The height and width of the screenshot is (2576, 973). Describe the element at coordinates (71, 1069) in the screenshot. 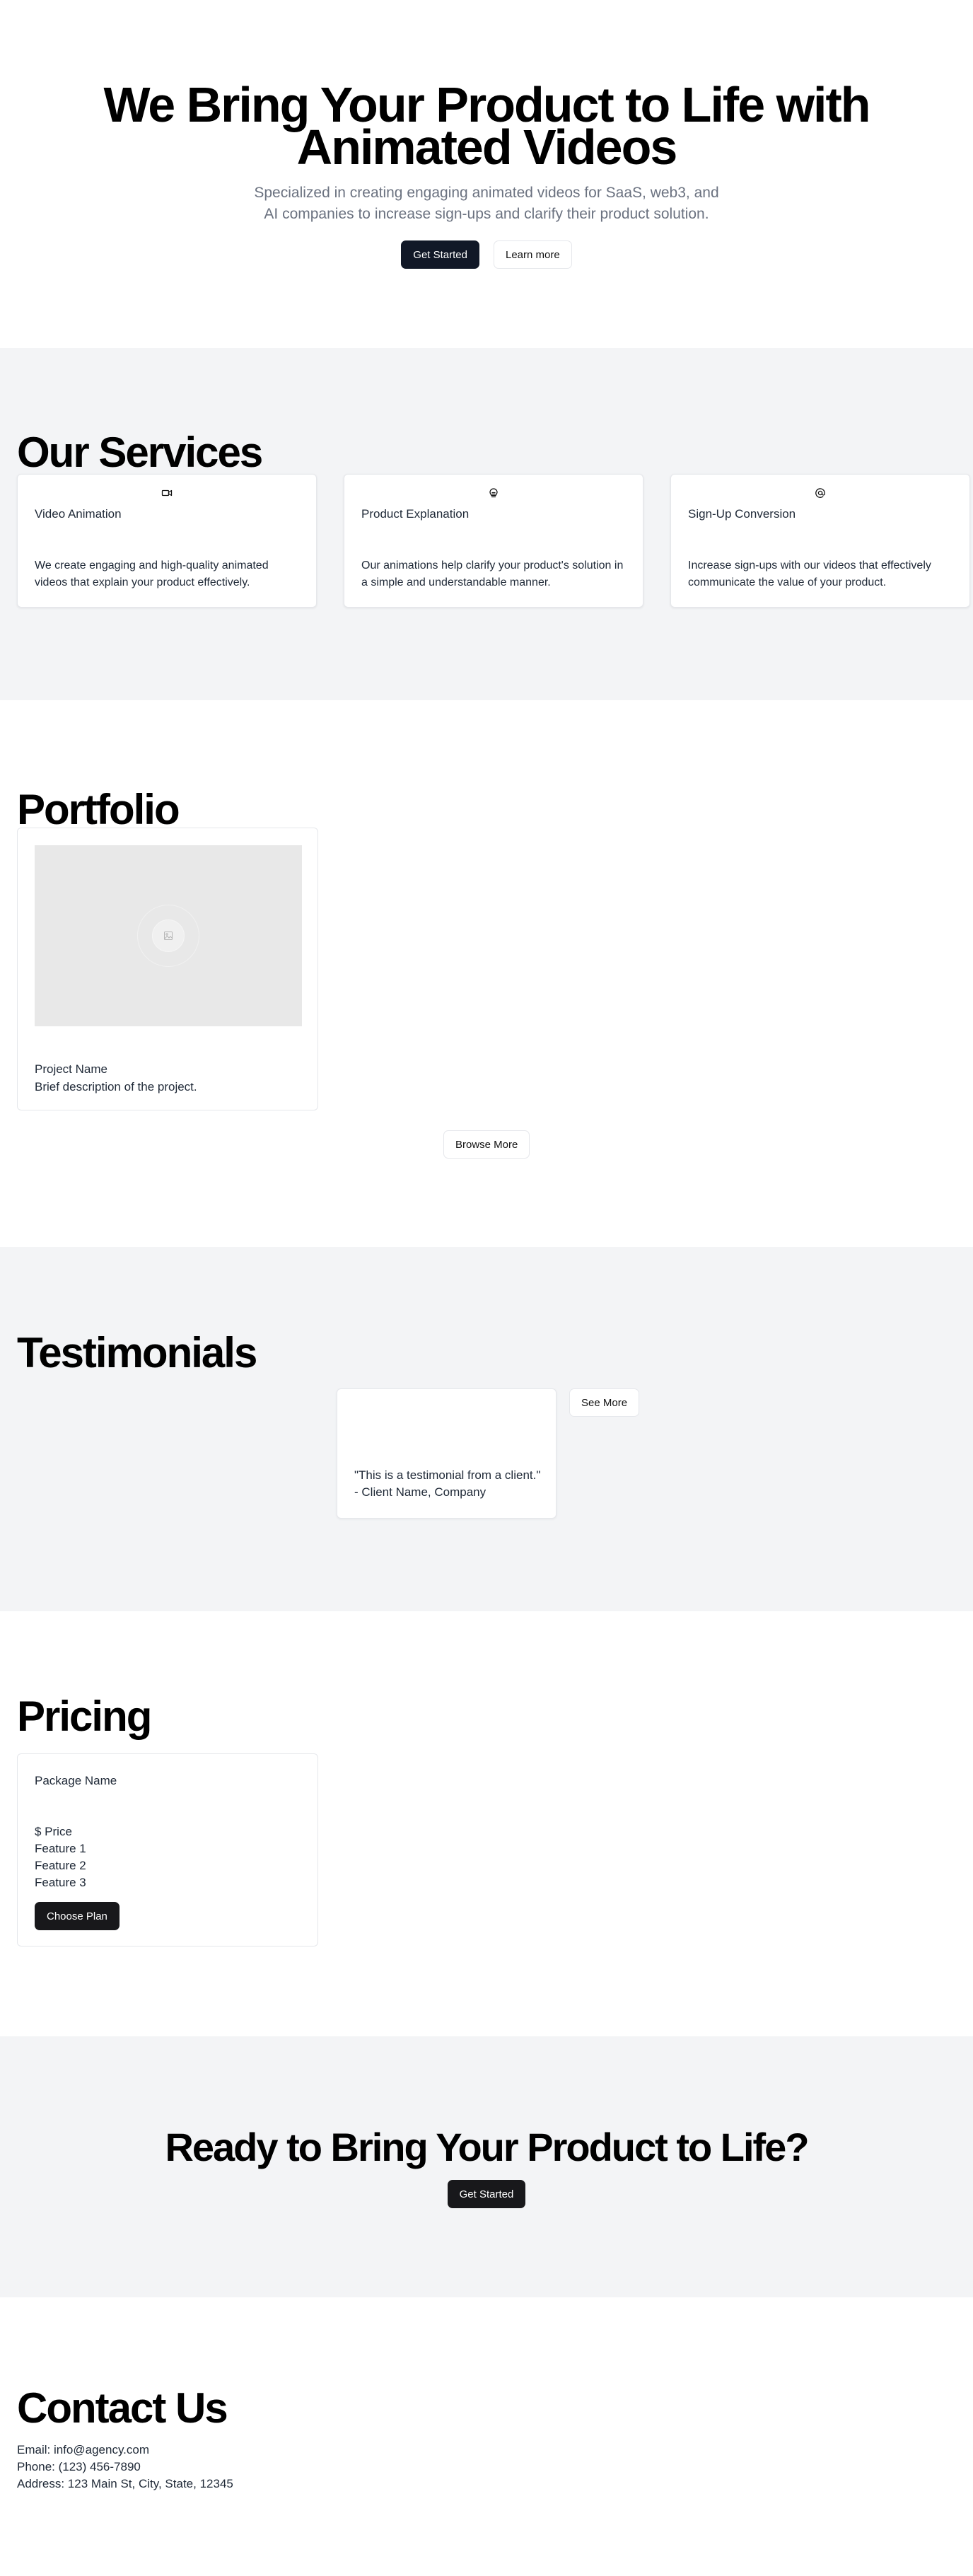

I see `project-name: Project Name` at that location.